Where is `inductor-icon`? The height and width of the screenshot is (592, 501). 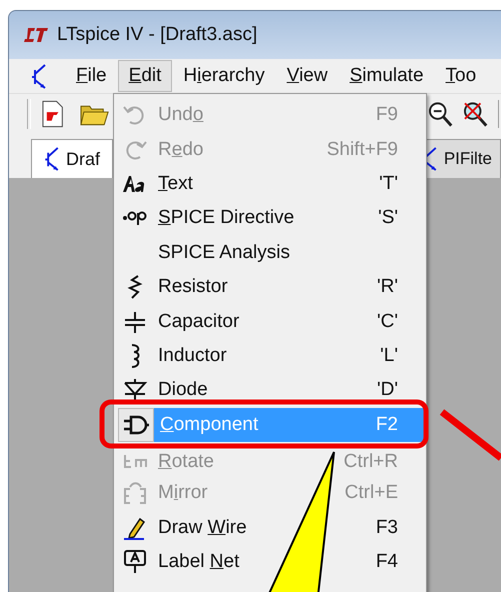
inductor-icon is located at coordinates (135, 356).